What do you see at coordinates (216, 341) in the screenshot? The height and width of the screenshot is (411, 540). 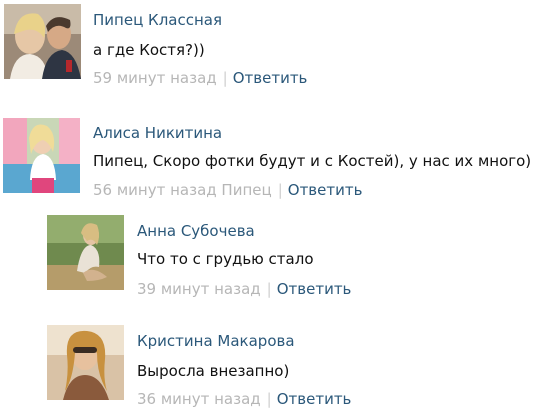 I see `comment-author: Кристина Макарова` at bounding box center [216, 341].